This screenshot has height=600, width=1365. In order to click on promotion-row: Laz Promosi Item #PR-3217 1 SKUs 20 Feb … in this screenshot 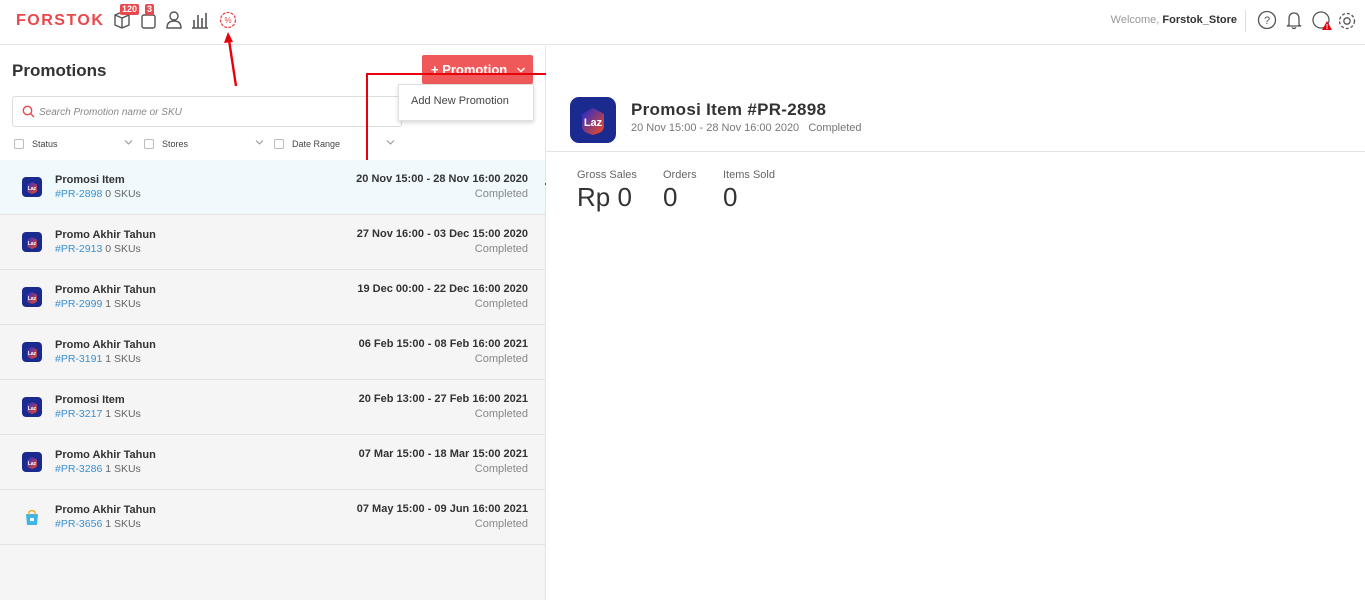, I will do `click(272, 407)`.